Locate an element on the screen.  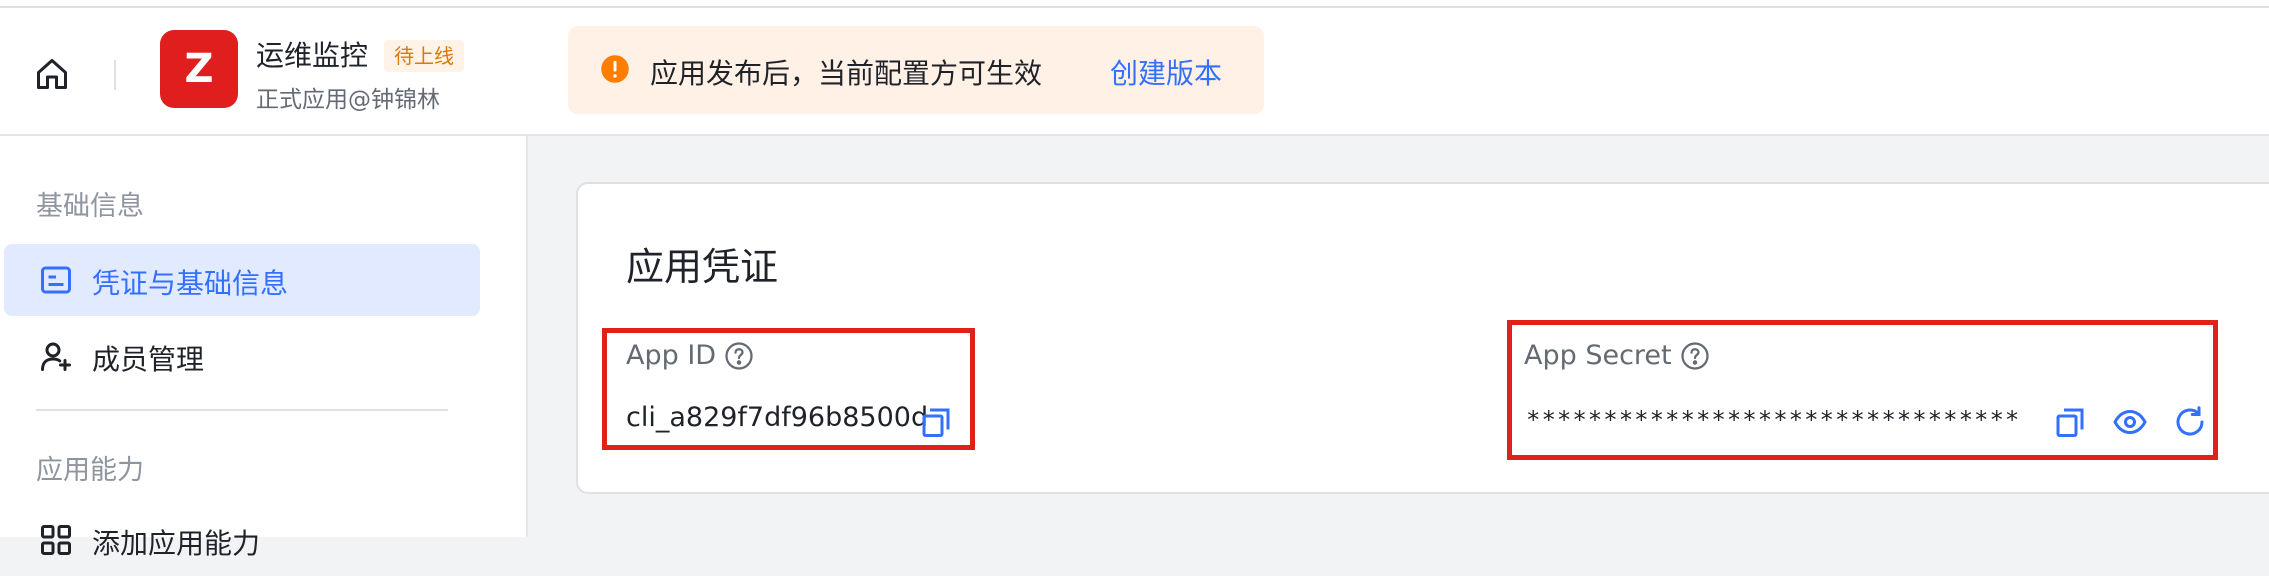
app-logo: Z is located at coordinates (199, 69).